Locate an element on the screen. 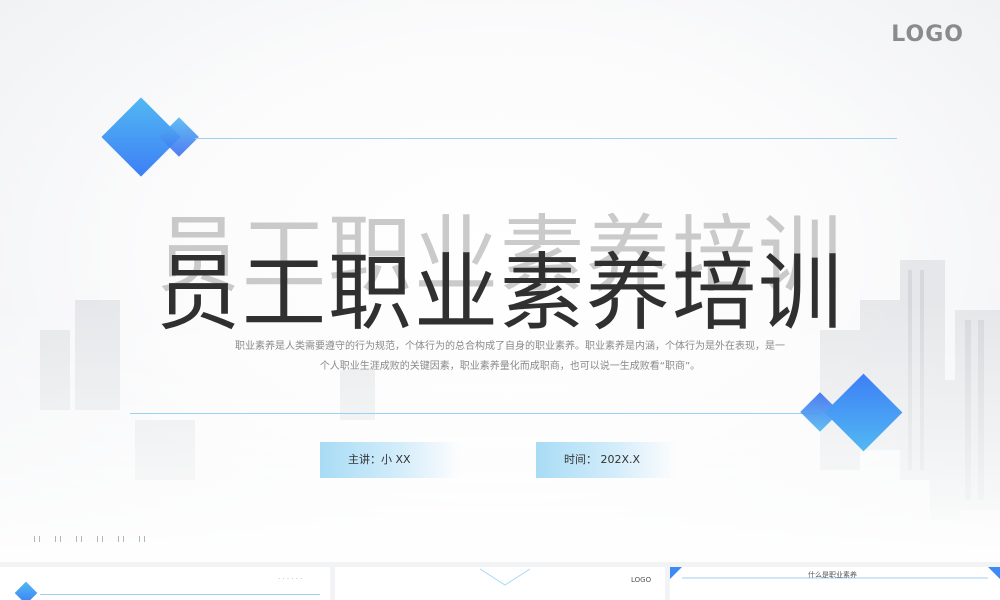  slide-title: 员工职业素养培训 is located at coordinates (499, 293).